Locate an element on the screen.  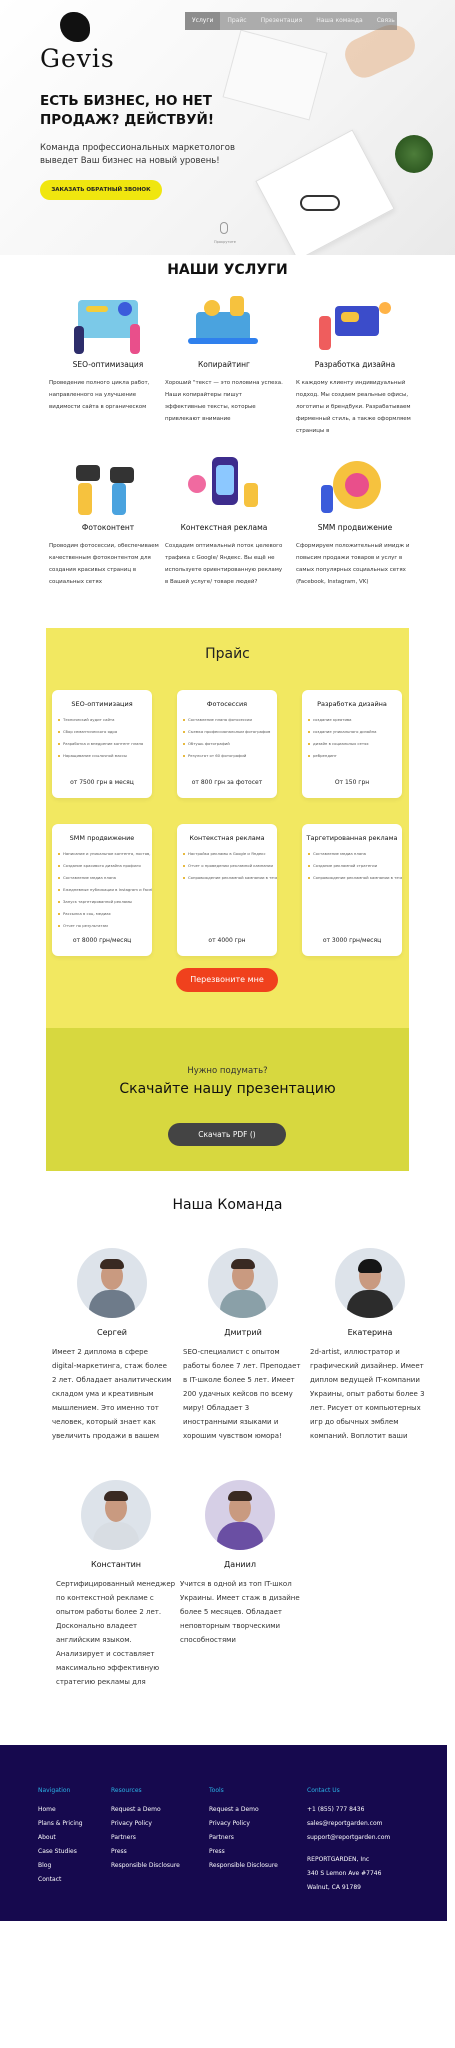
price-value: от 800 грн за фотосет is located at coordinates (227, 782).